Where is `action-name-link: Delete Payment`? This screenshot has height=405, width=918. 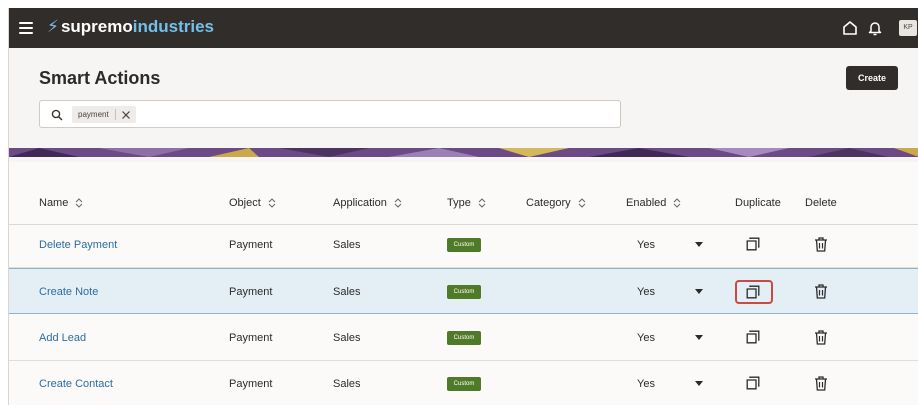
action-name-link: Delete Payment is located at coordinates (78, 245).